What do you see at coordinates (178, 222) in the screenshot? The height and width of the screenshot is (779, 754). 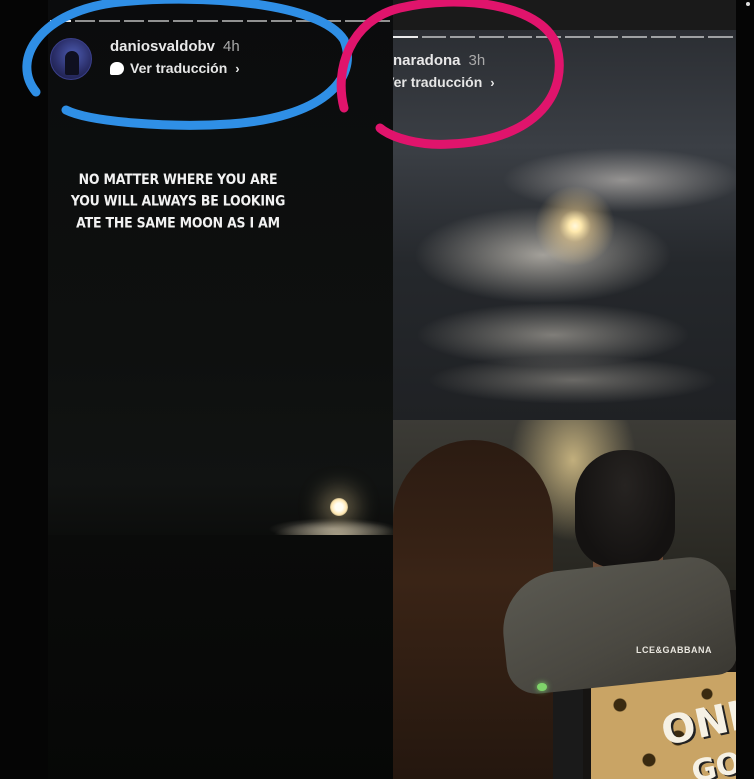 I see `quote-line: ATE THE SAME MOON AS I AM` at bounding box center [178, 222].